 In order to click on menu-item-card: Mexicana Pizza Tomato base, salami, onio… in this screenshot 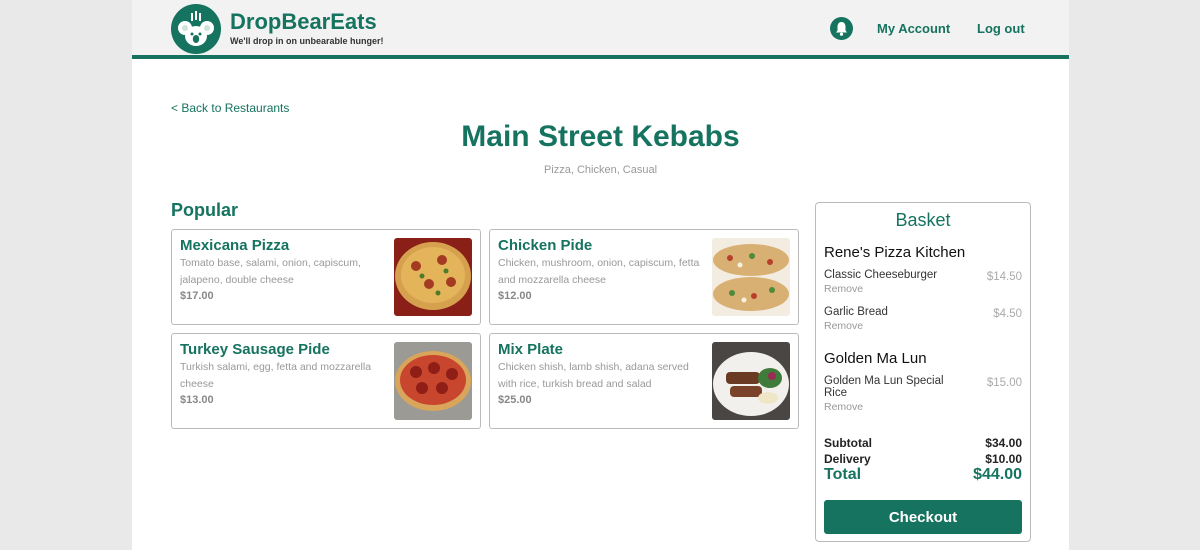, I will do `click(326, 277)`.